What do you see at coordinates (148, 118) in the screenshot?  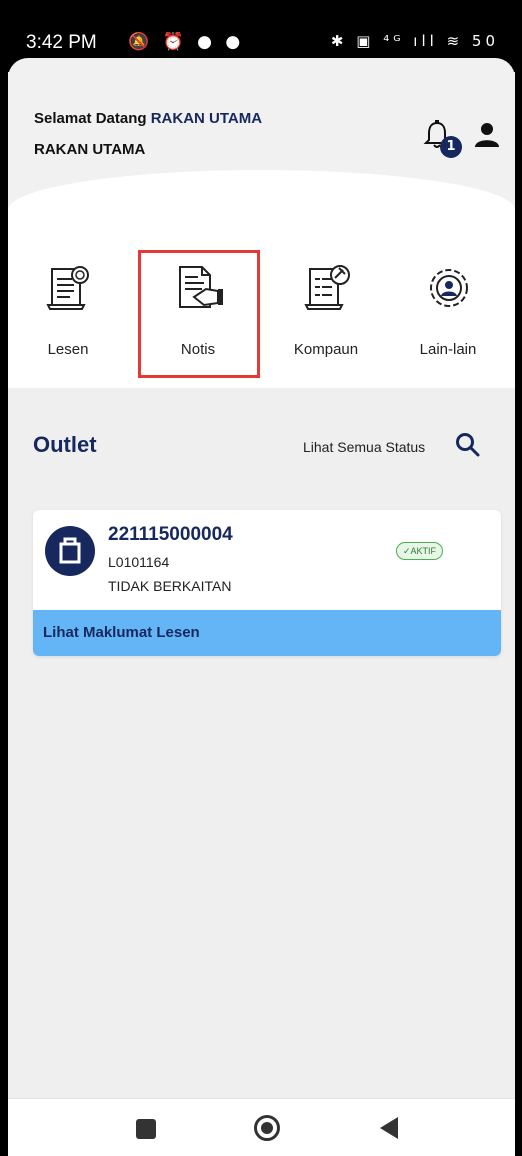 I see `welcome-text: Selamat Datang RAKAN UTAMA` at bounding box center [148, 118].